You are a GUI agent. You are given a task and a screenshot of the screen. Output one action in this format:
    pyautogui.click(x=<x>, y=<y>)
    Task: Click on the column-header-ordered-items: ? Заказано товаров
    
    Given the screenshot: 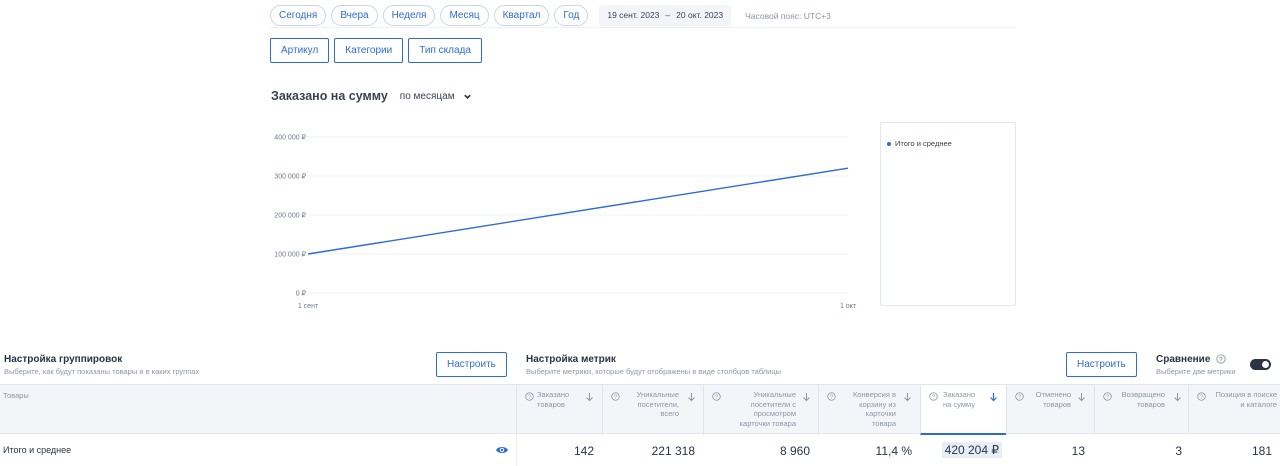 What is the action you would take?
    pyautogui.click(x=559, y=410)
    